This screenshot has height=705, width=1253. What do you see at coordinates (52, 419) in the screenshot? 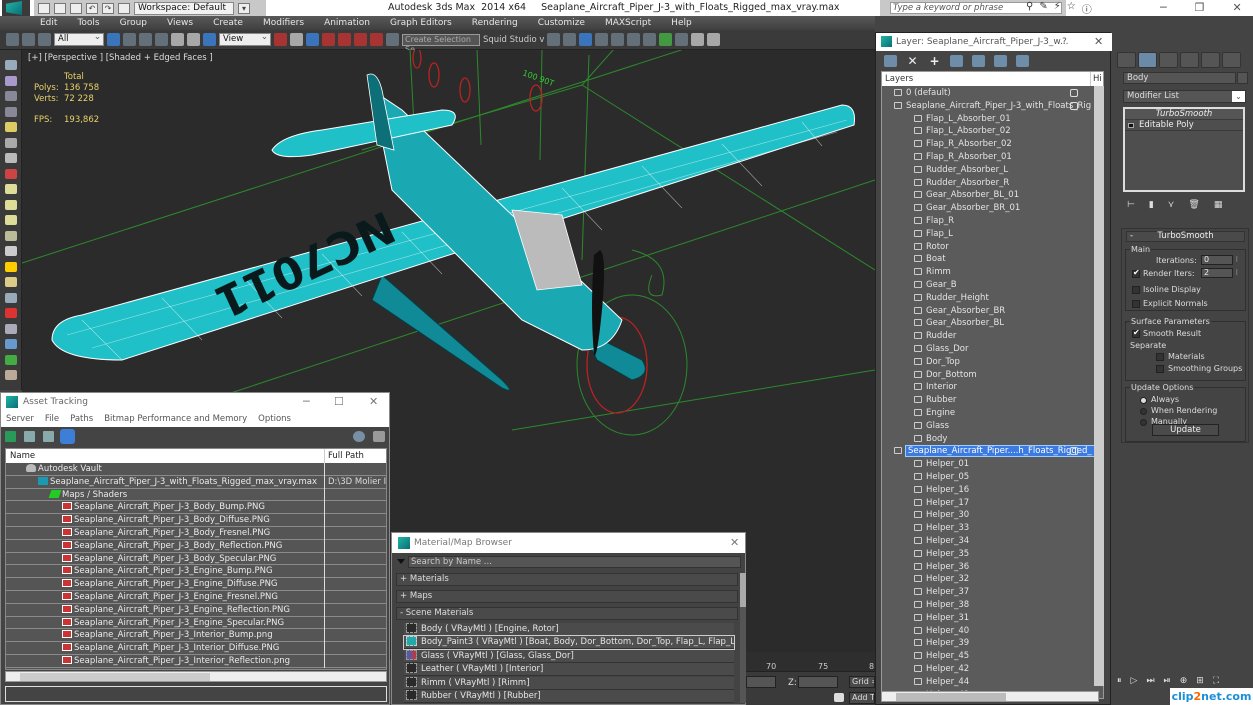
I see `menu-file: File` at bounding box center [52, 419].